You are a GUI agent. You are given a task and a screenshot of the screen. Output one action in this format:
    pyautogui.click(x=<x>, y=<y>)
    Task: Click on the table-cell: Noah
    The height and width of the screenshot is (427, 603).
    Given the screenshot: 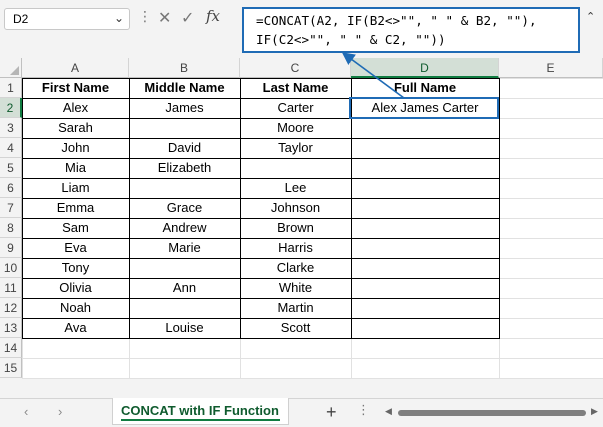 What is the action you would take?
    pyautogui.click(x=75, y=308)
    